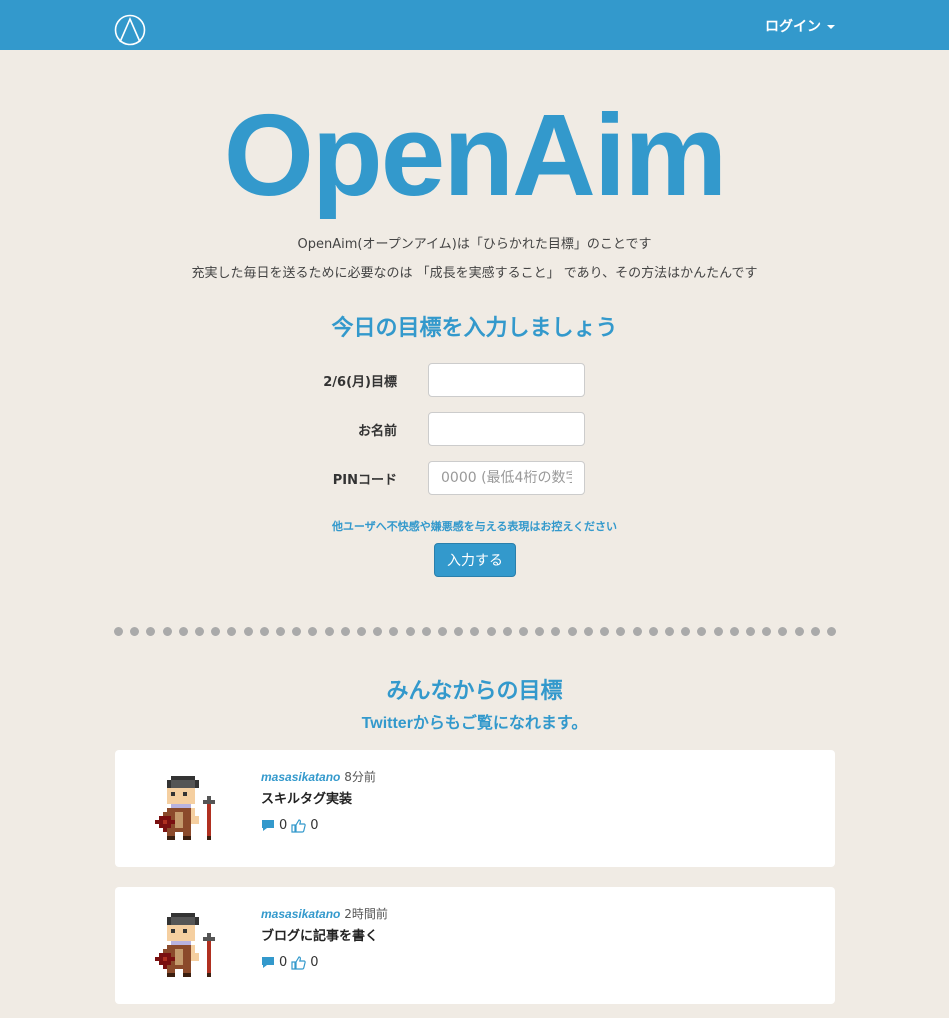 Image resolution: width=949 pixels, height=1018 pixels. I want to click on twitter-link: Twitter, so click(387, 723).